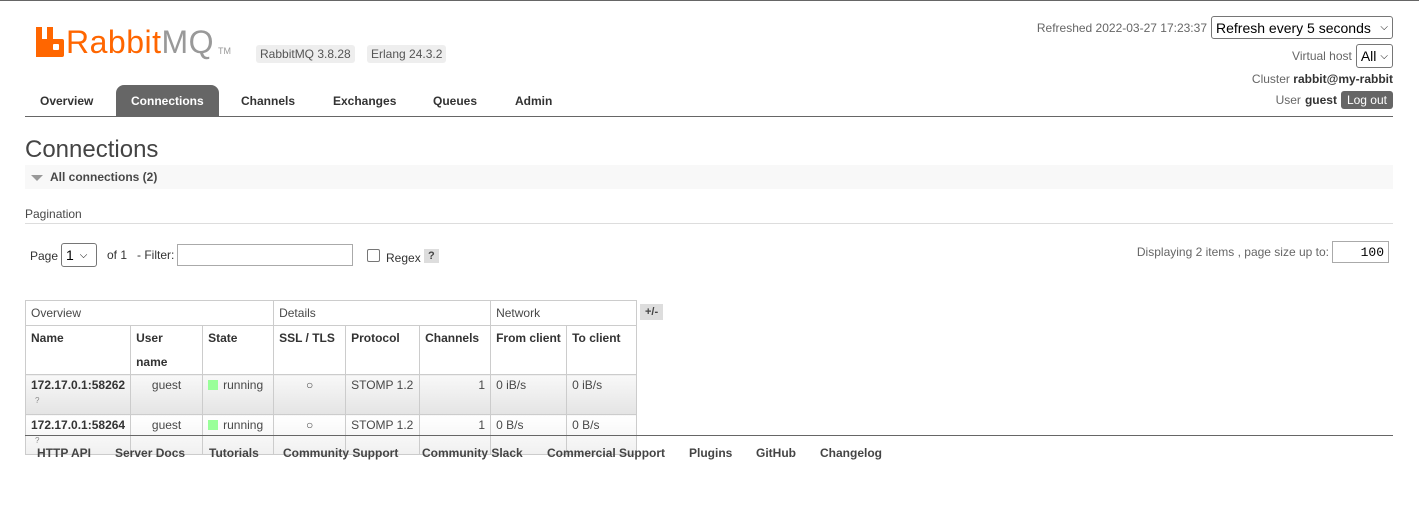  I want to click on column-header-ssl-tls: SSL / TLS, so click(310, 350).